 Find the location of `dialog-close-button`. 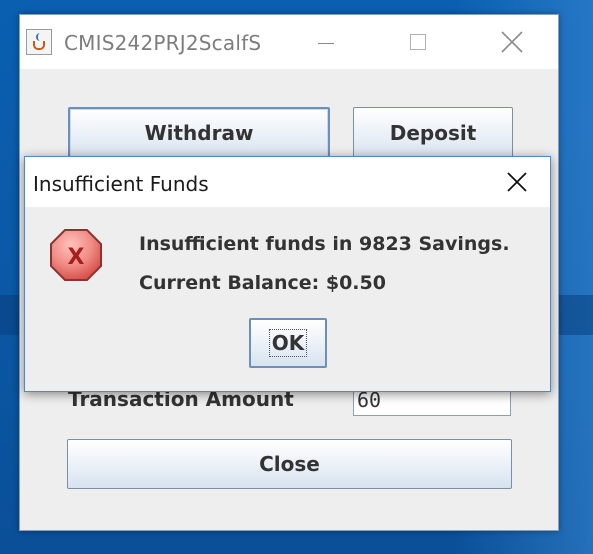

dialog-close-button is located at coordinates (517, 182).